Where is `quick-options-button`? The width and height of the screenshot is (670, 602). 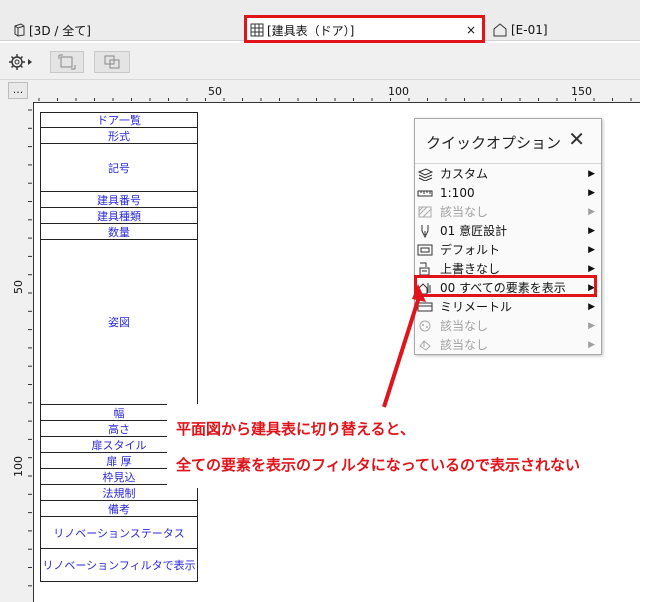
quick-options-button is located at coordinates (21, 62).